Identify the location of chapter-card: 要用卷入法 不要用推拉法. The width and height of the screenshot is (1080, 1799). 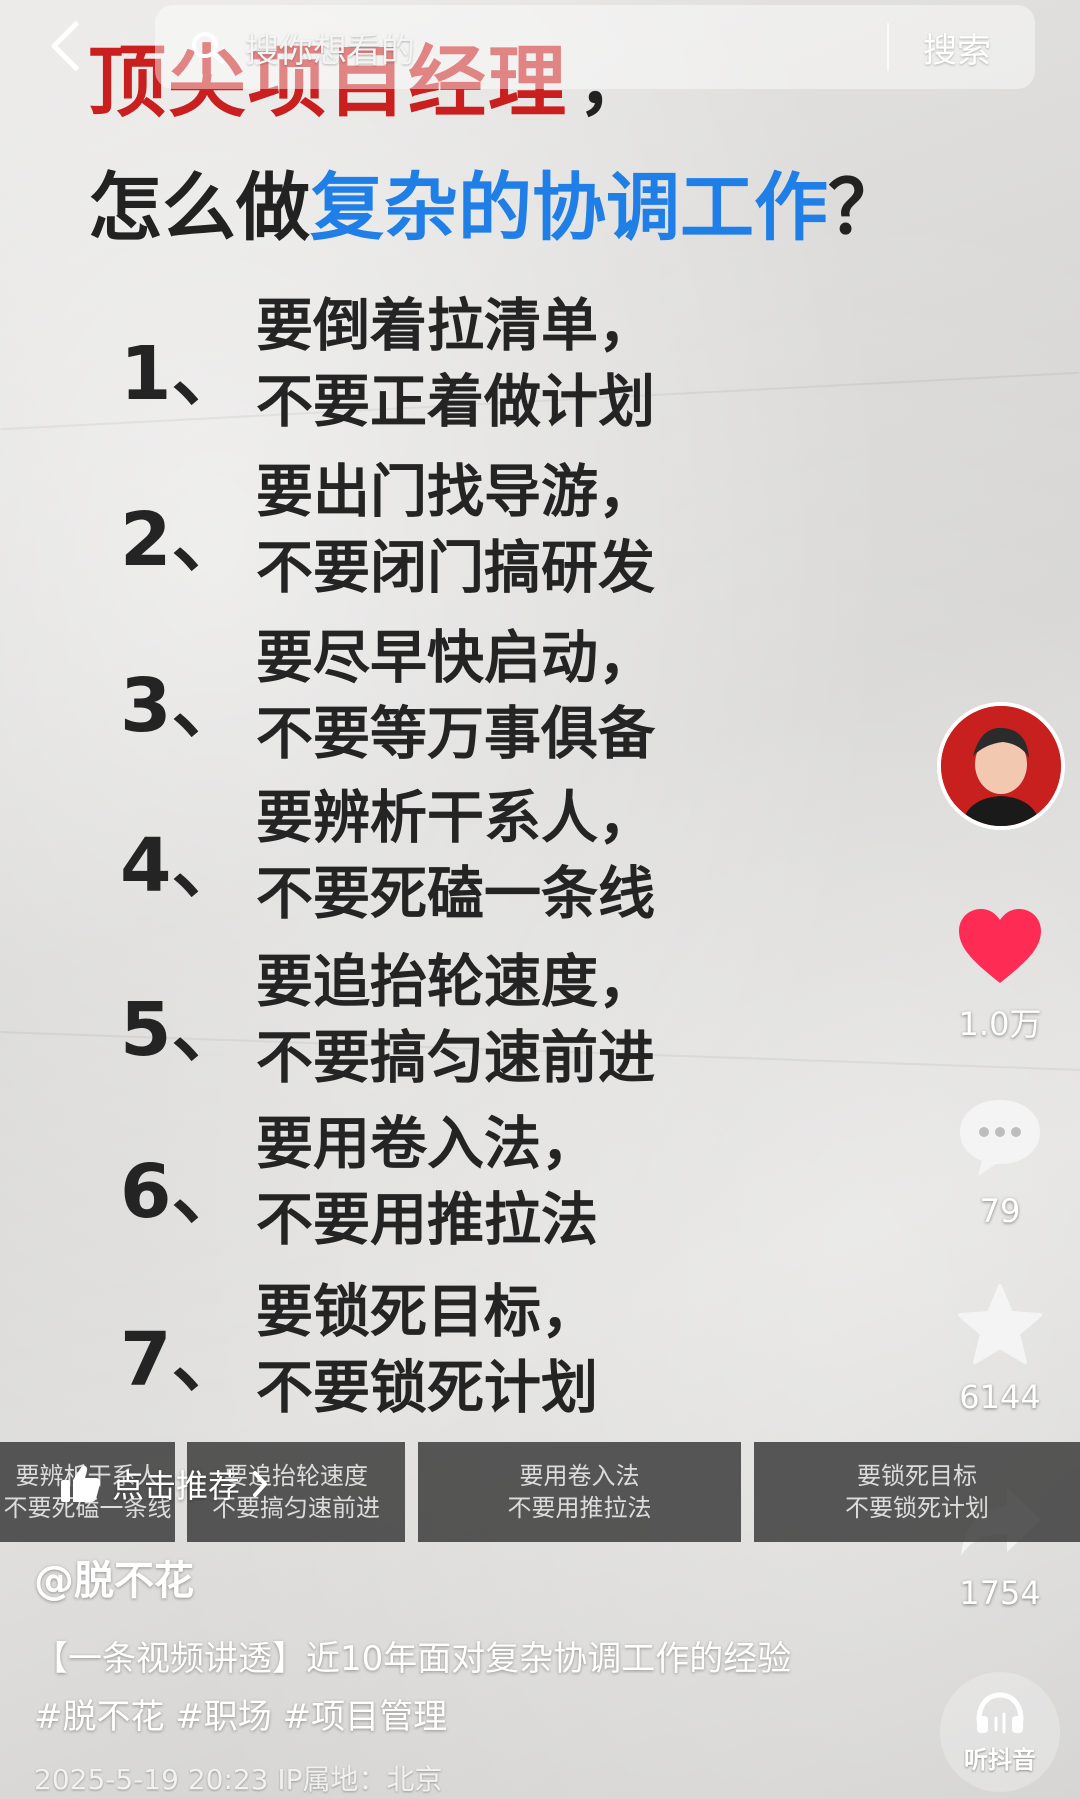
(579, 1492).